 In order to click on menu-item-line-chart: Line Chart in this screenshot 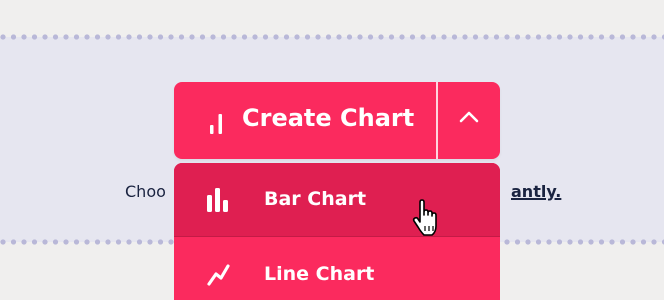, I will do `click(337, 269)`.